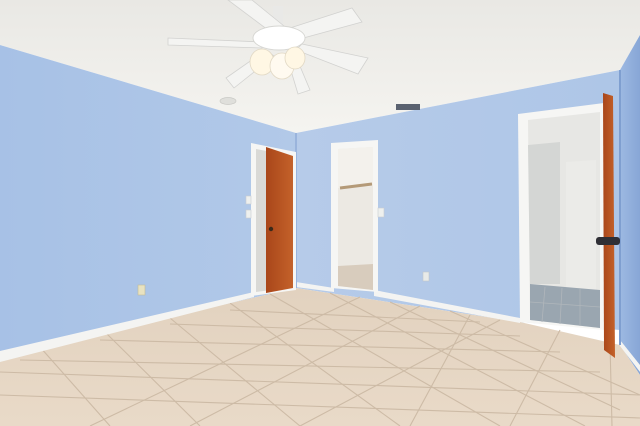 This screenshot has width=640, height=426. Describe the element at coordinates (273, 219) in the screenshot. I see `left-door` at that location.